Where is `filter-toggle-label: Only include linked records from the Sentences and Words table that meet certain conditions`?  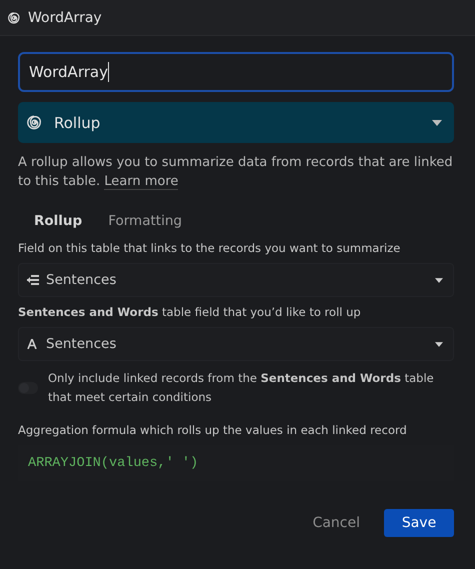 filter-toggle-label: Only include linked records from the Sentences and Words table that meet certain conditions is located at coordinates (241, 388).